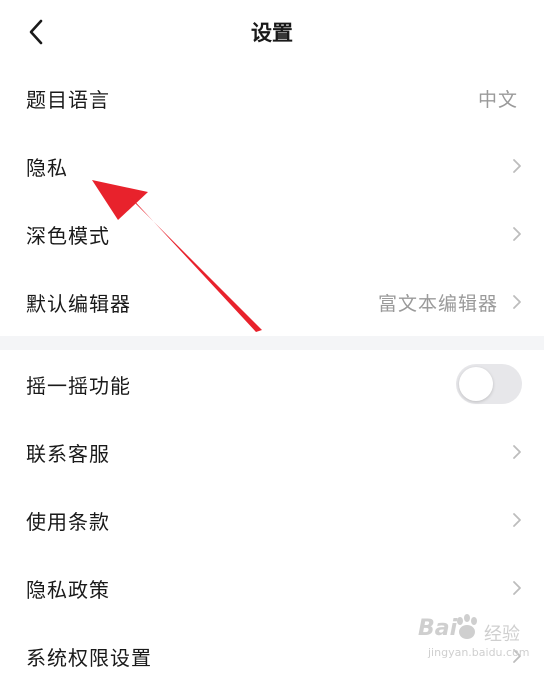 Image resolution: width=544 pixels, height=690 pixels. Describe the element at coordinates (78, 385) in the screenshot. I see `row-label: 摇一摇功能` at that location.